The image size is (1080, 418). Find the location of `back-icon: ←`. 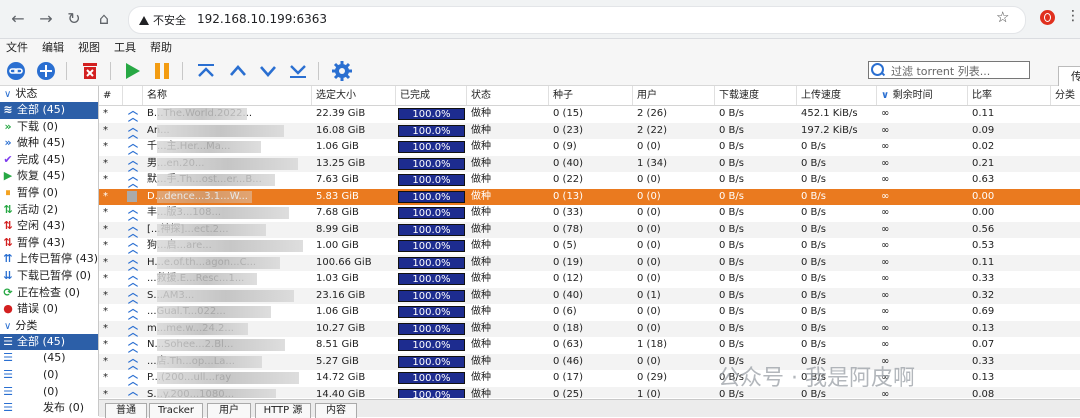

back-icon: ← is located at coordinates (18, 19).